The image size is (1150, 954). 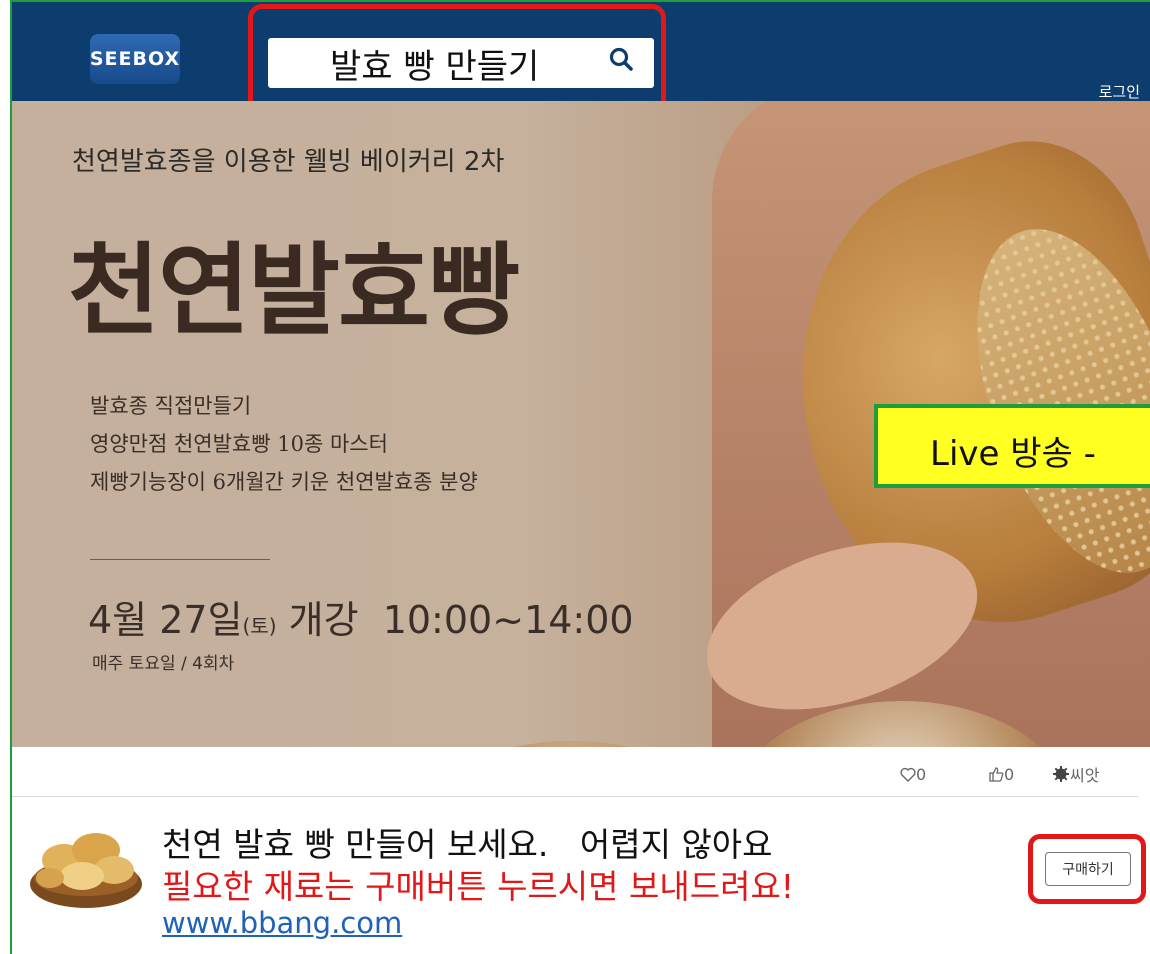 I want to click on search-input, so click(x=433, y=63).